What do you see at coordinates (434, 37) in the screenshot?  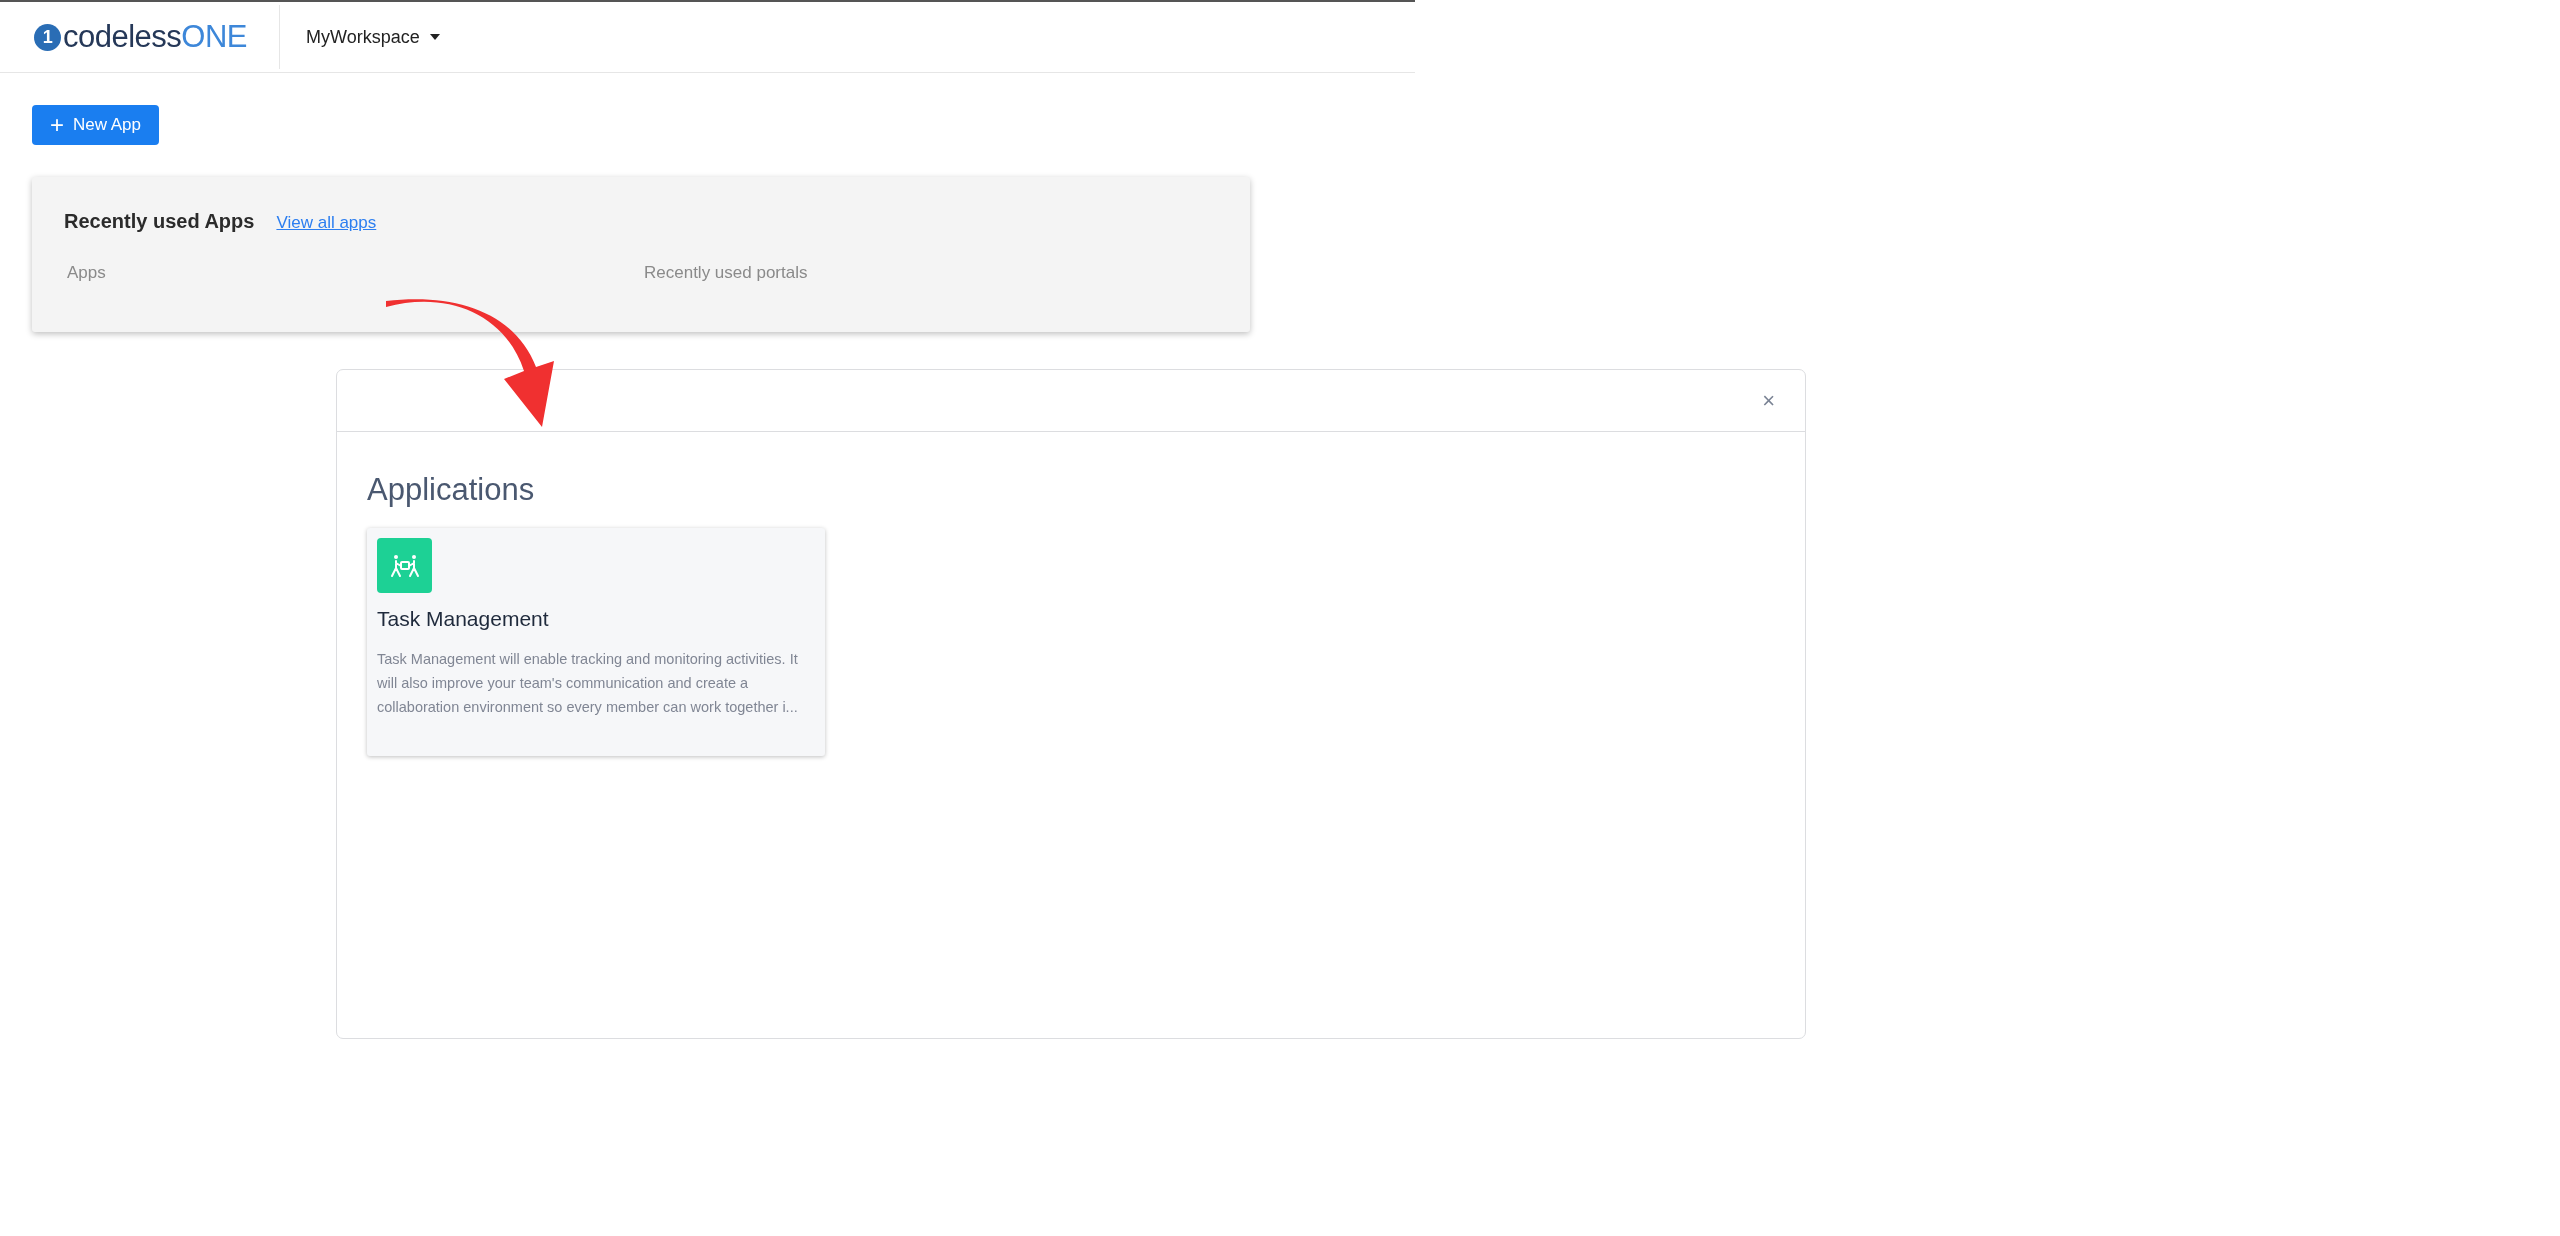 I see `caret-icon` at bounding box center [434, 37].